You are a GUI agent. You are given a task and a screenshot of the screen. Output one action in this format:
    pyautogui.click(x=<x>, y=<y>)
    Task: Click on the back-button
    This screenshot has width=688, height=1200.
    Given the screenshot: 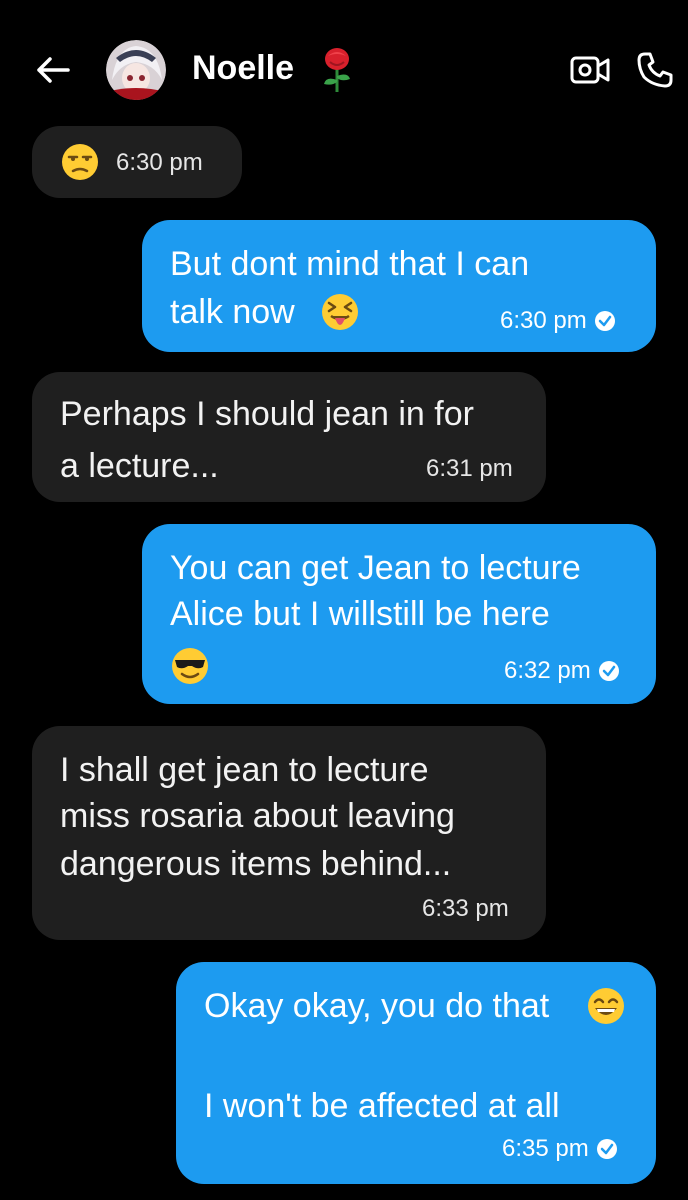 What is the action you would take?
    pyautogui.click(x=53, y=70)
    